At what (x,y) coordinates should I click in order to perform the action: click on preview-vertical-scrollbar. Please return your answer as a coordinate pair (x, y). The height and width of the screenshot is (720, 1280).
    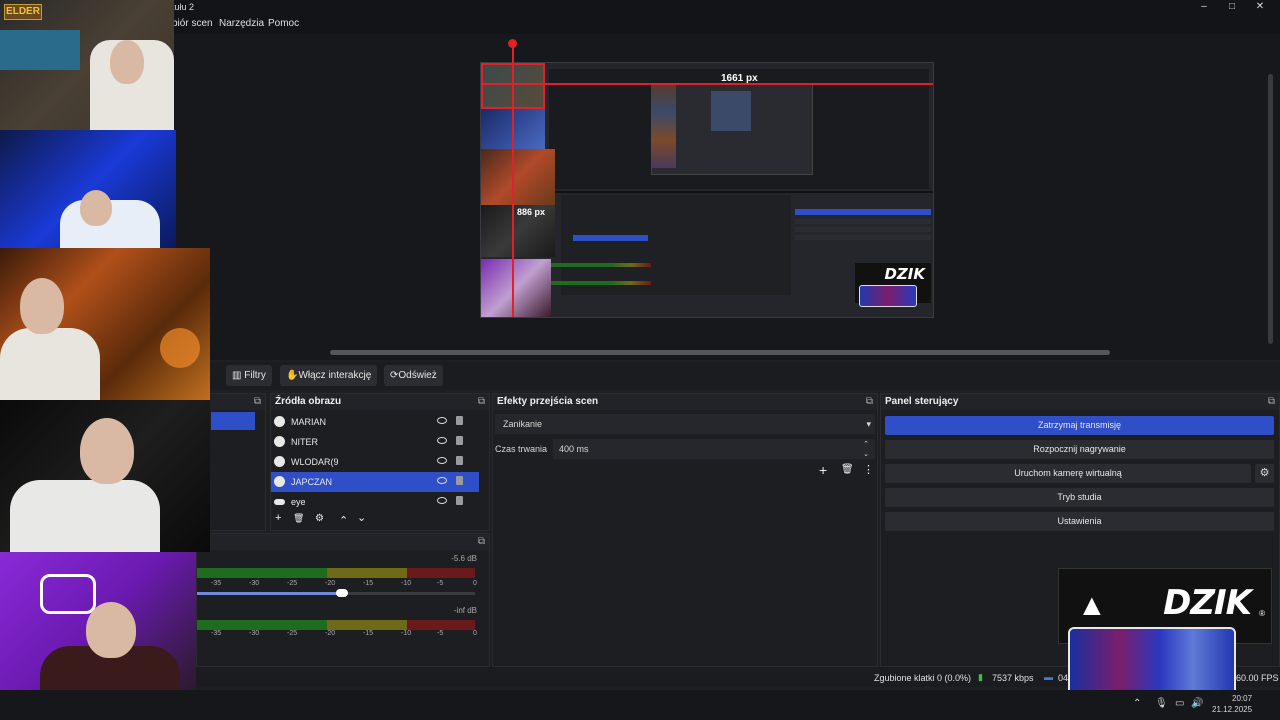
    Looking at the image, I should click on (1270, 209).